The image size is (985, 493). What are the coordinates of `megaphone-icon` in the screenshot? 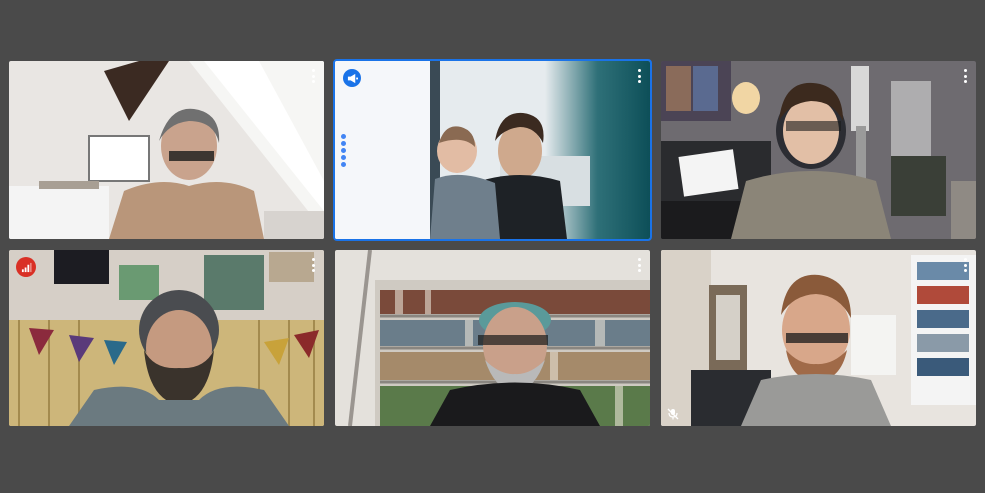 It's located at (352, 78).